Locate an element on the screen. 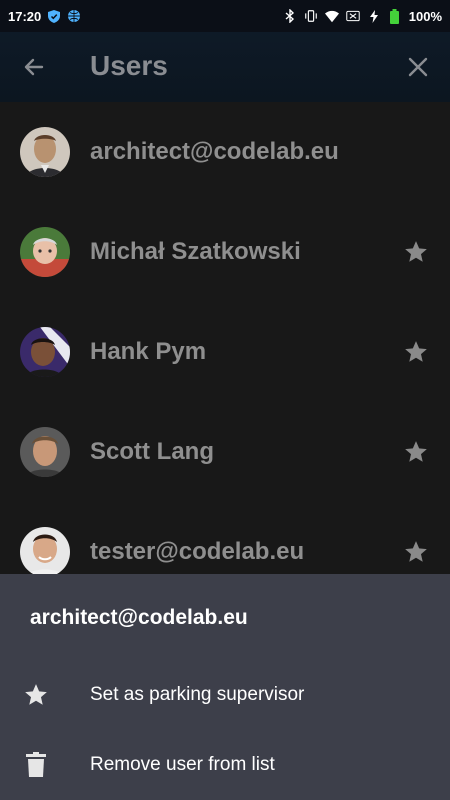  status-left: 17:20 is located at coordinates (44, 16).